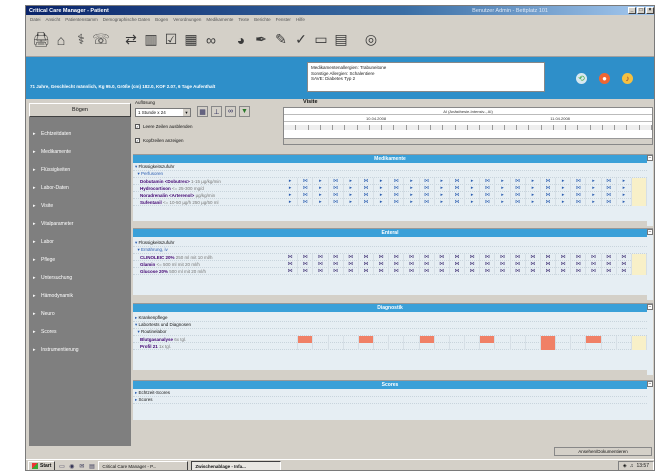  What do you see at coordinates (650, 10) in the screenshot?
I see `close-button: ×` at bounding box center [650, 10].